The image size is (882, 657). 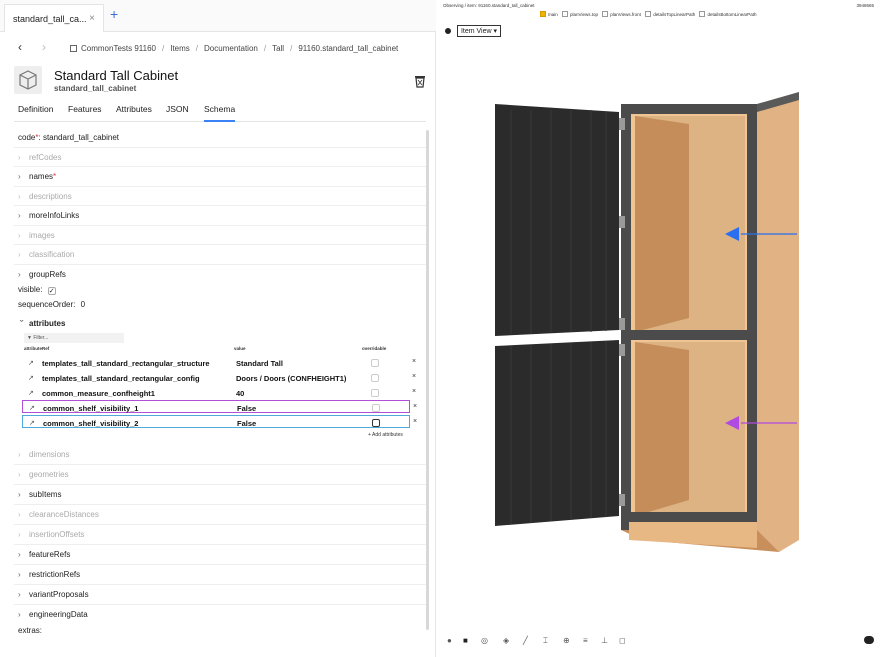 What do you see at coordinates (20, 47) in the screenshot?
I see `back-icon: ‹` at bounding box center [20, 47].